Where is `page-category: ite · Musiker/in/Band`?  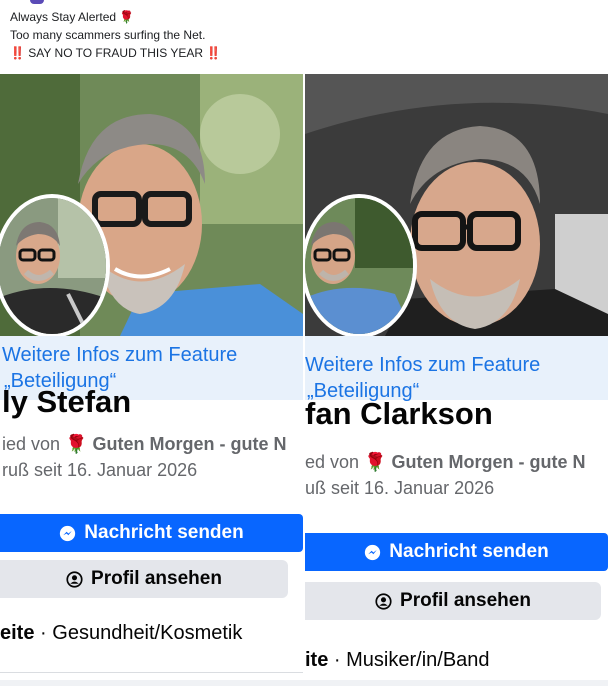 page-category: ite · Musiker/in/Band is located at coordinates (397, 660).